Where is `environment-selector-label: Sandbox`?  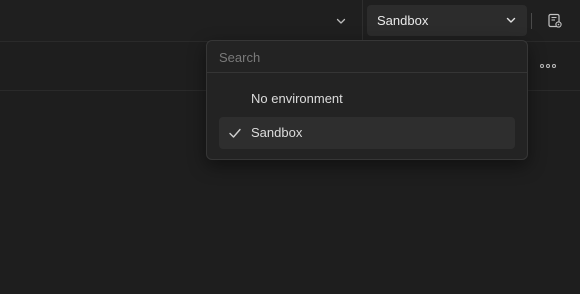 environment-selector-label: Sandbox is located at coordinates (403, 20).